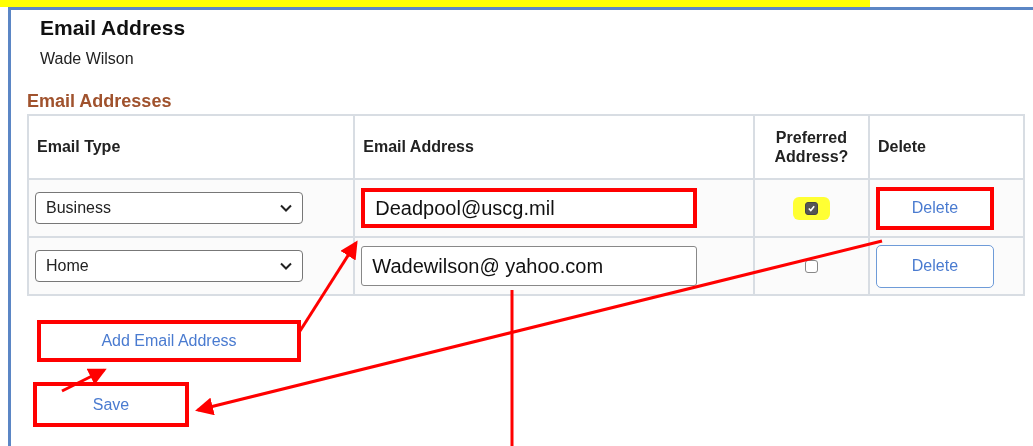 This screenshot has width=1033, height=446. What do you see at coordinates (84, 380) in the screenshot?
I see `annotation-arrow` at bounding box center [84, 380].